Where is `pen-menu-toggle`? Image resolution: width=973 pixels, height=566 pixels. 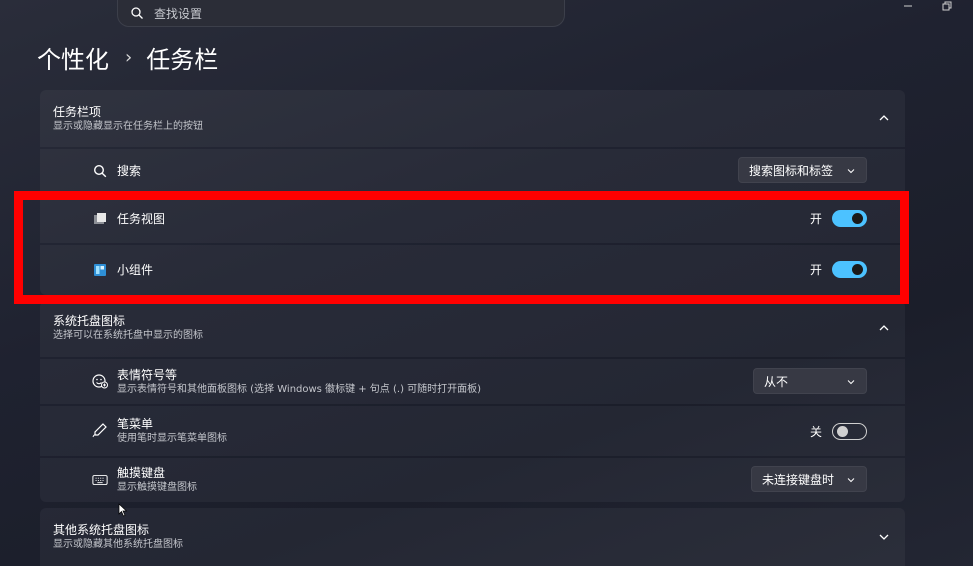
pen-menu-toggle is located at coordinates (849, 431).